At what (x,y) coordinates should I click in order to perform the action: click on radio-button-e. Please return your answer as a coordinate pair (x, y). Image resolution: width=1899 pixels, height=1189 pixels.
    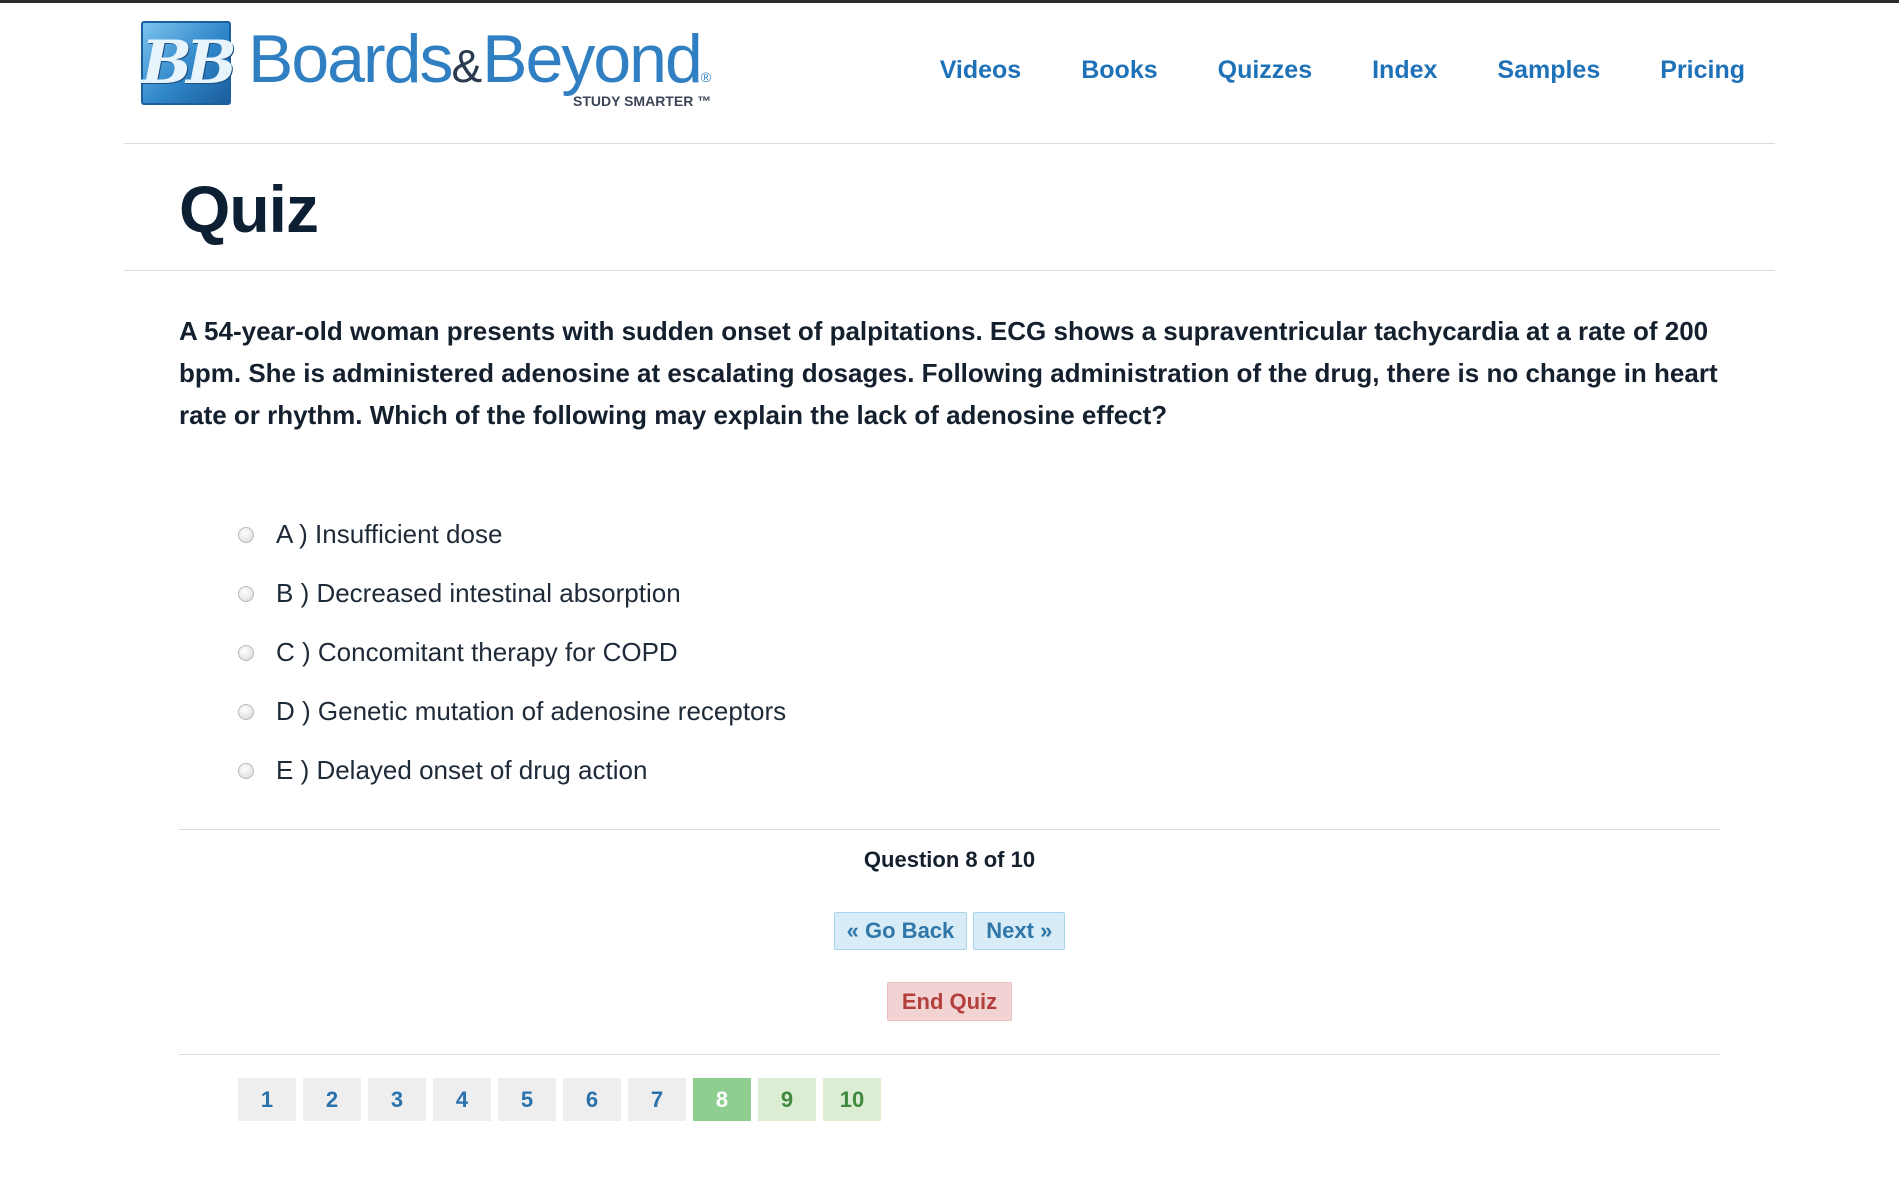
    Looking at the image, I should click on (246, 770).